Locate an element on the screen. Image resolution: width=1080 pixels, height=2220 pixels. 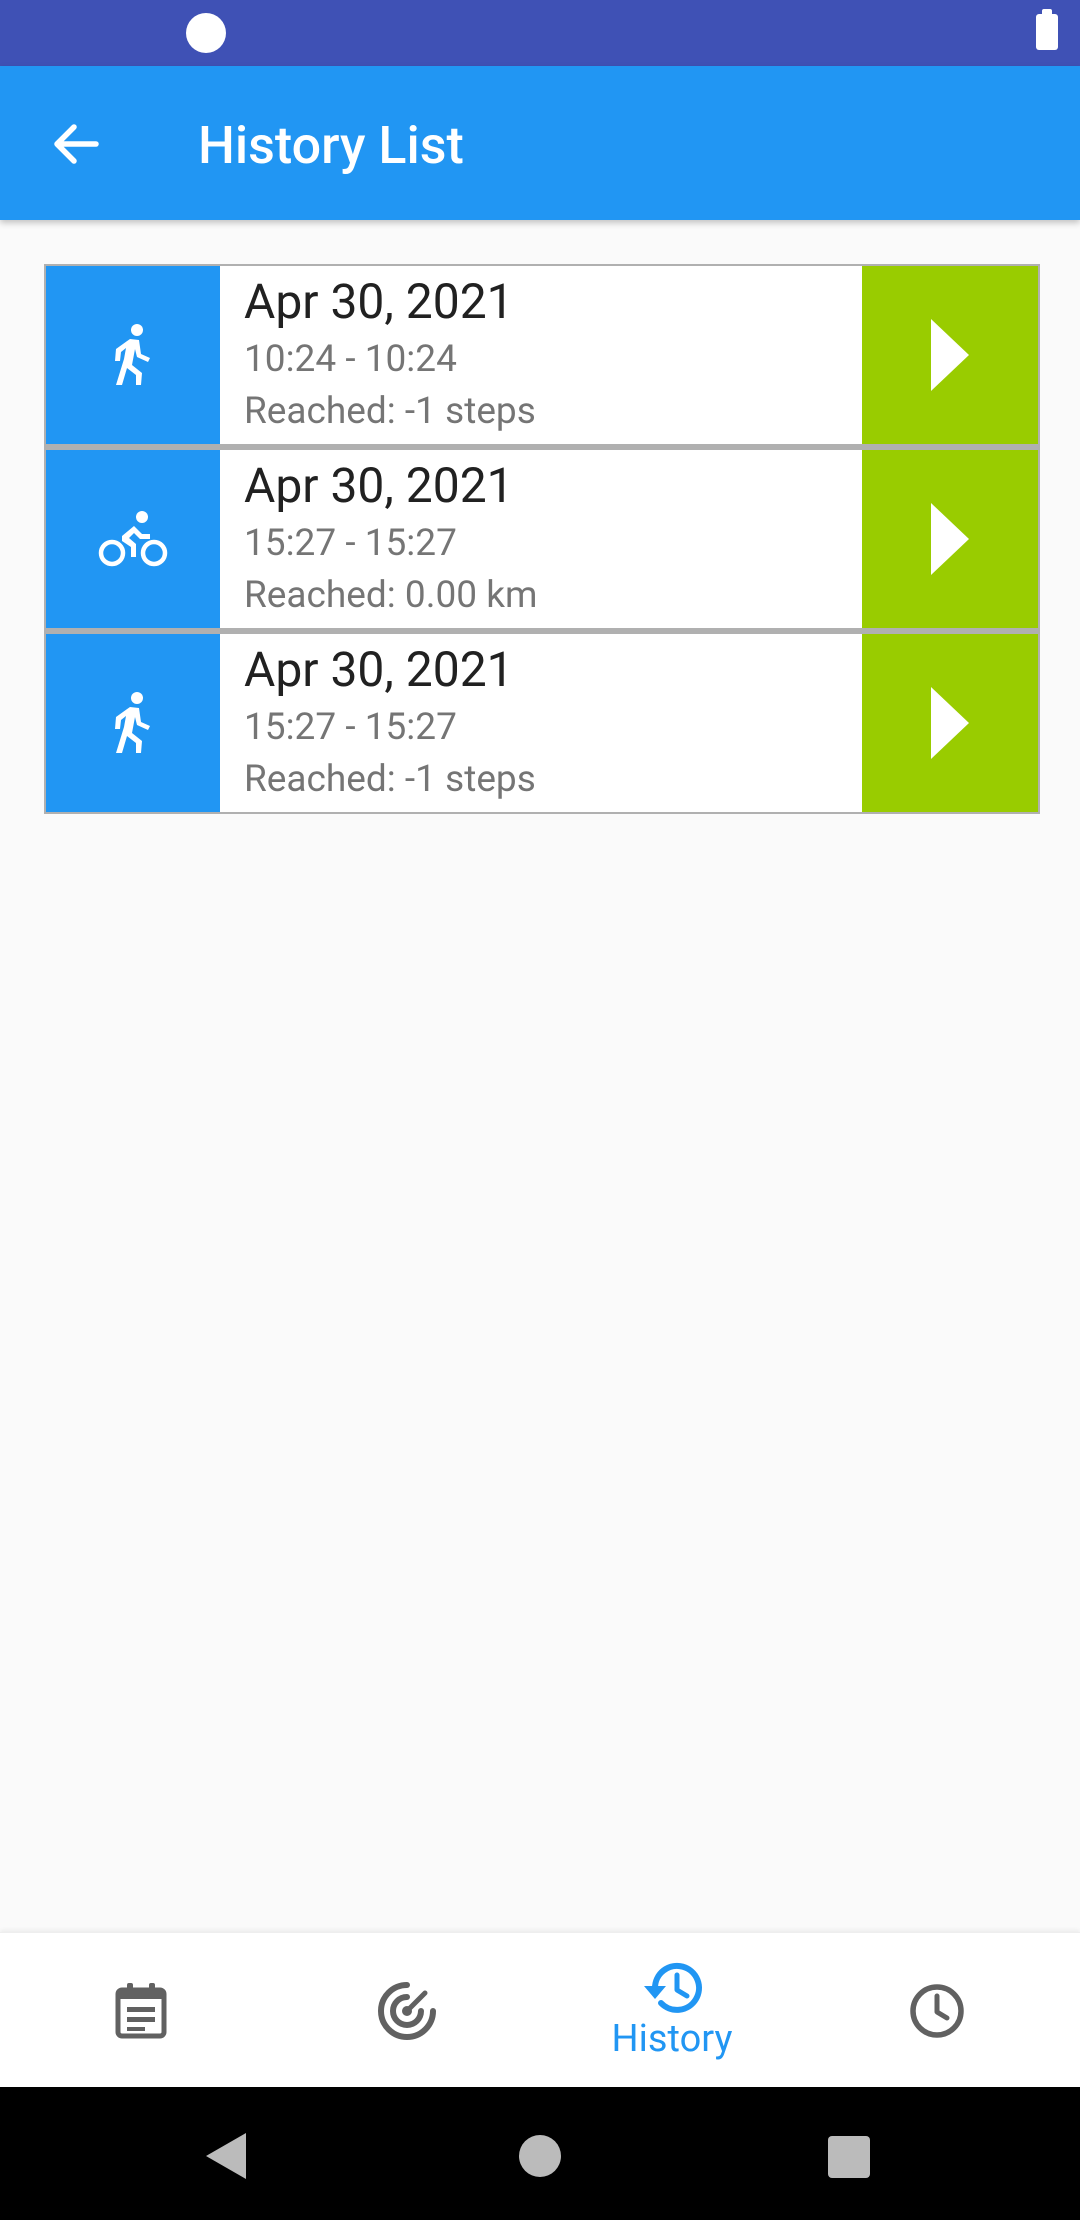
radar-icon is located at coordinates (407, 2010).